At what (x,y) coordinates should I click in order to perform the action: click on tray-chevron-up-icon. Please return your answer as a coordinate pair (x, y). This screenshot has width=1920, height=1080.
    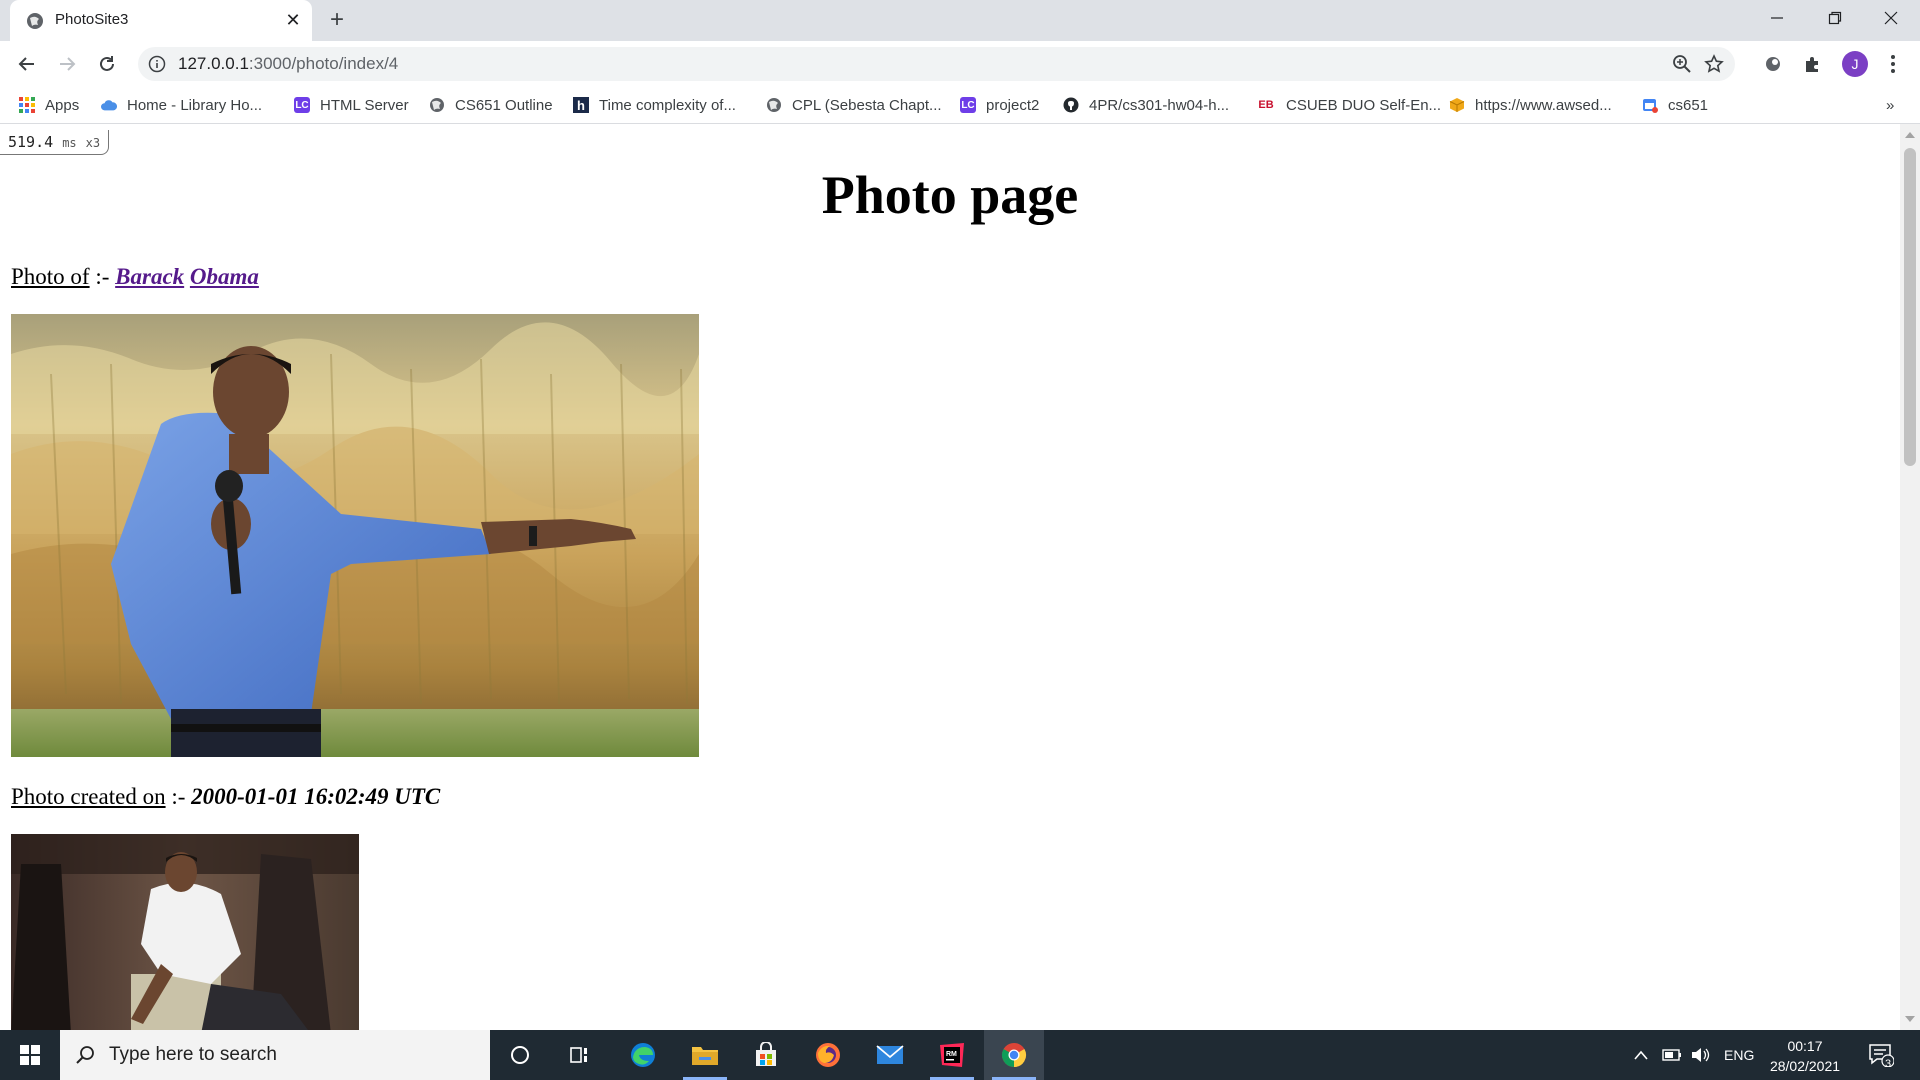
    Looking at the image, I should click on (1641, 1055).